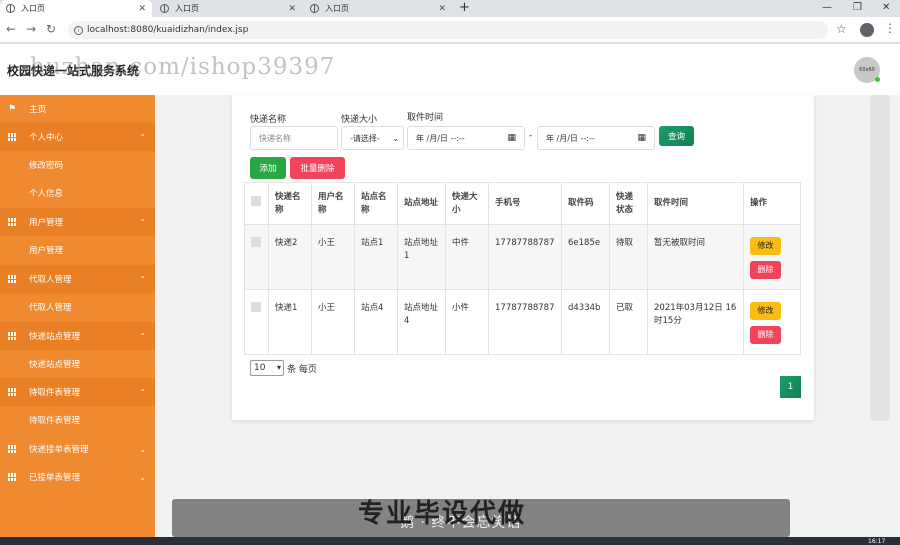 This screenshot has width=900, height=545. What do you see at coordinates (77, 165) in the screenshot?
I see `sidebar-item-change-password: 修改密码` at bounding box center [77, 165].